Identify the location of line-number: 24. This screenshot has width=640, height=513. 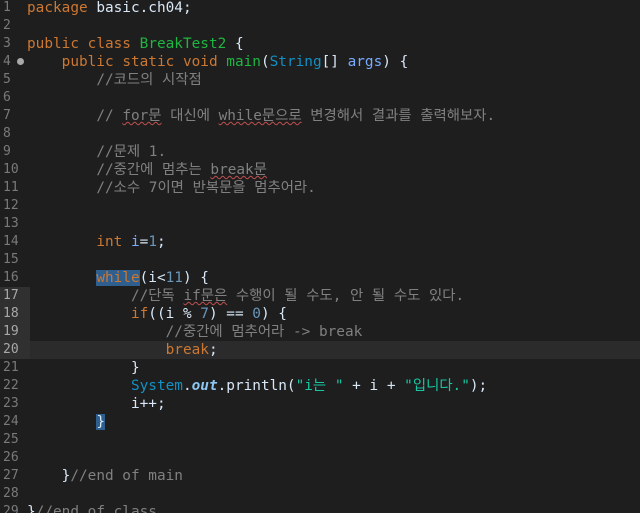
(11, 421).